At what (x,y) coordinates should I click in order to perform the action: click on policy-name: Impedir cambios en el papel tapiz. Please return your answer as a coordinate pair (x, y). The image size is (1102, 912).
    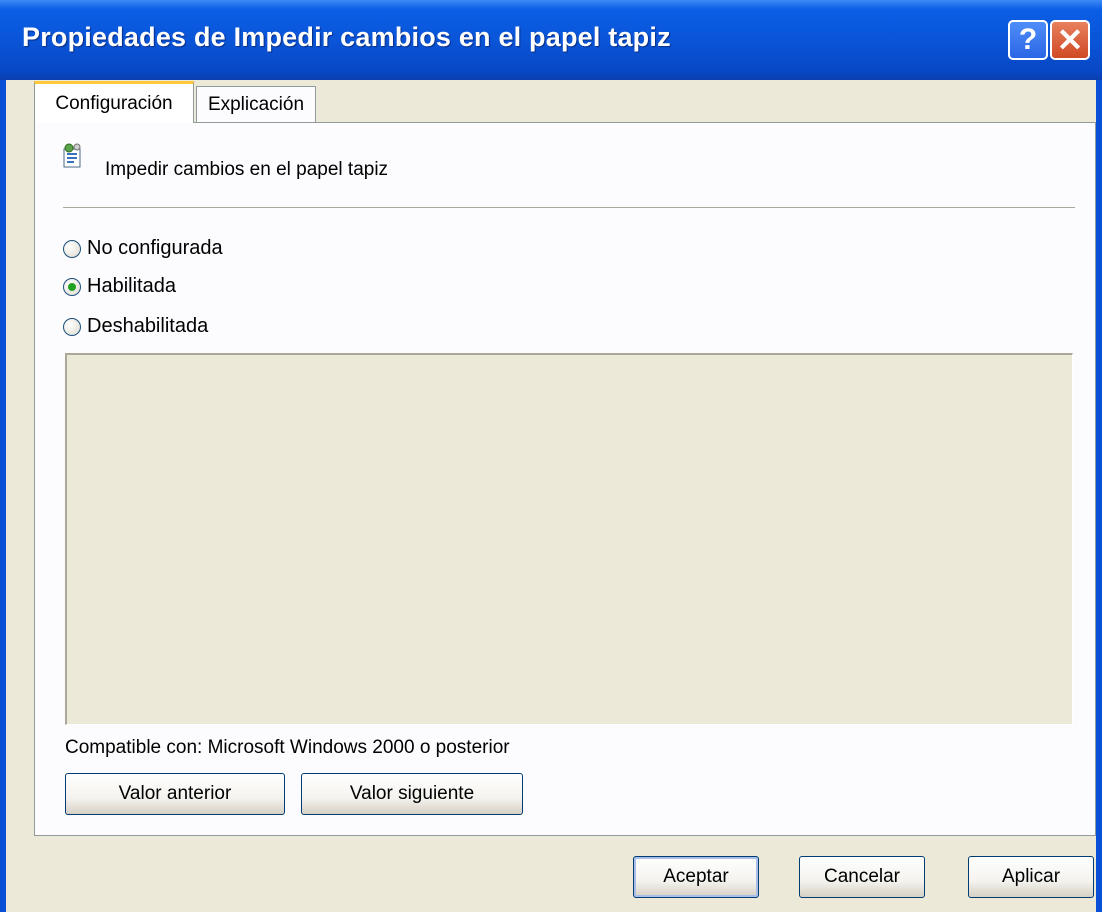
    Looking at the image, I should click on (247, 169).